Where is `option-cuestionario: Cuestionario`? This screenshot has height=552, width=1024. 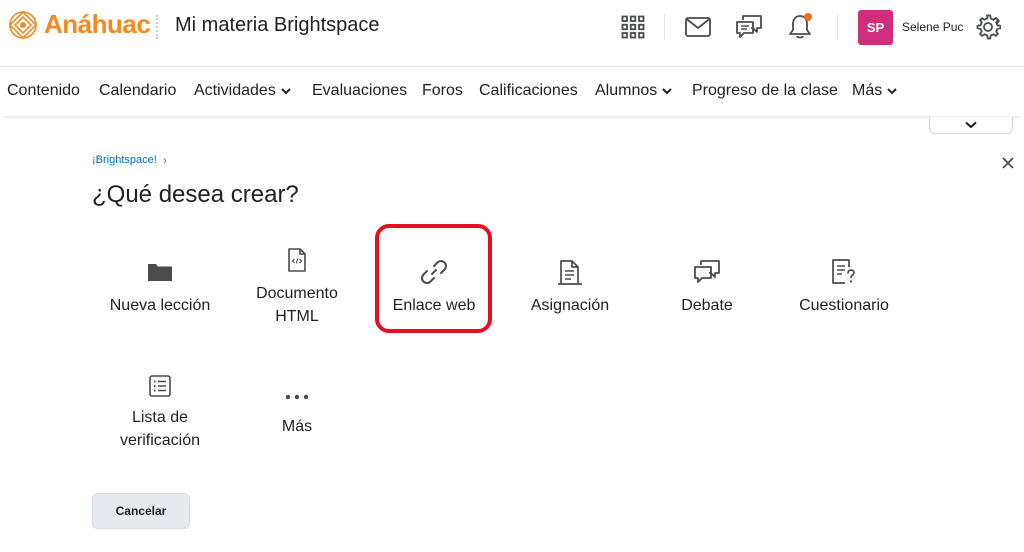 option-cuestionario: Cuestionario is located at coordinates (844, 287).